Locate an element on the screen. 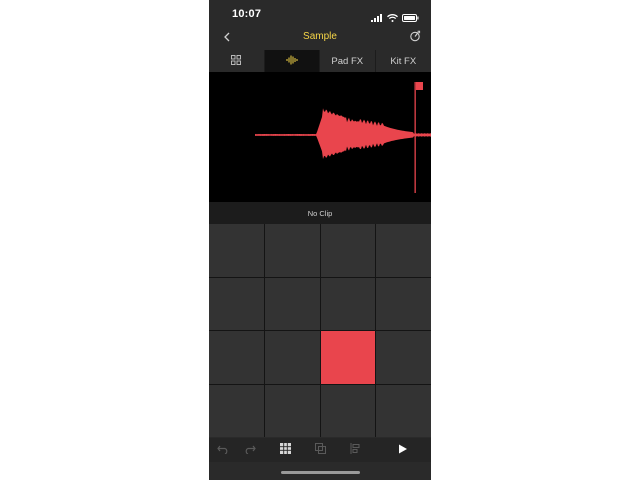 This screenshot has width=640, height=480. grid-icon is located at coordinates (236, 61).